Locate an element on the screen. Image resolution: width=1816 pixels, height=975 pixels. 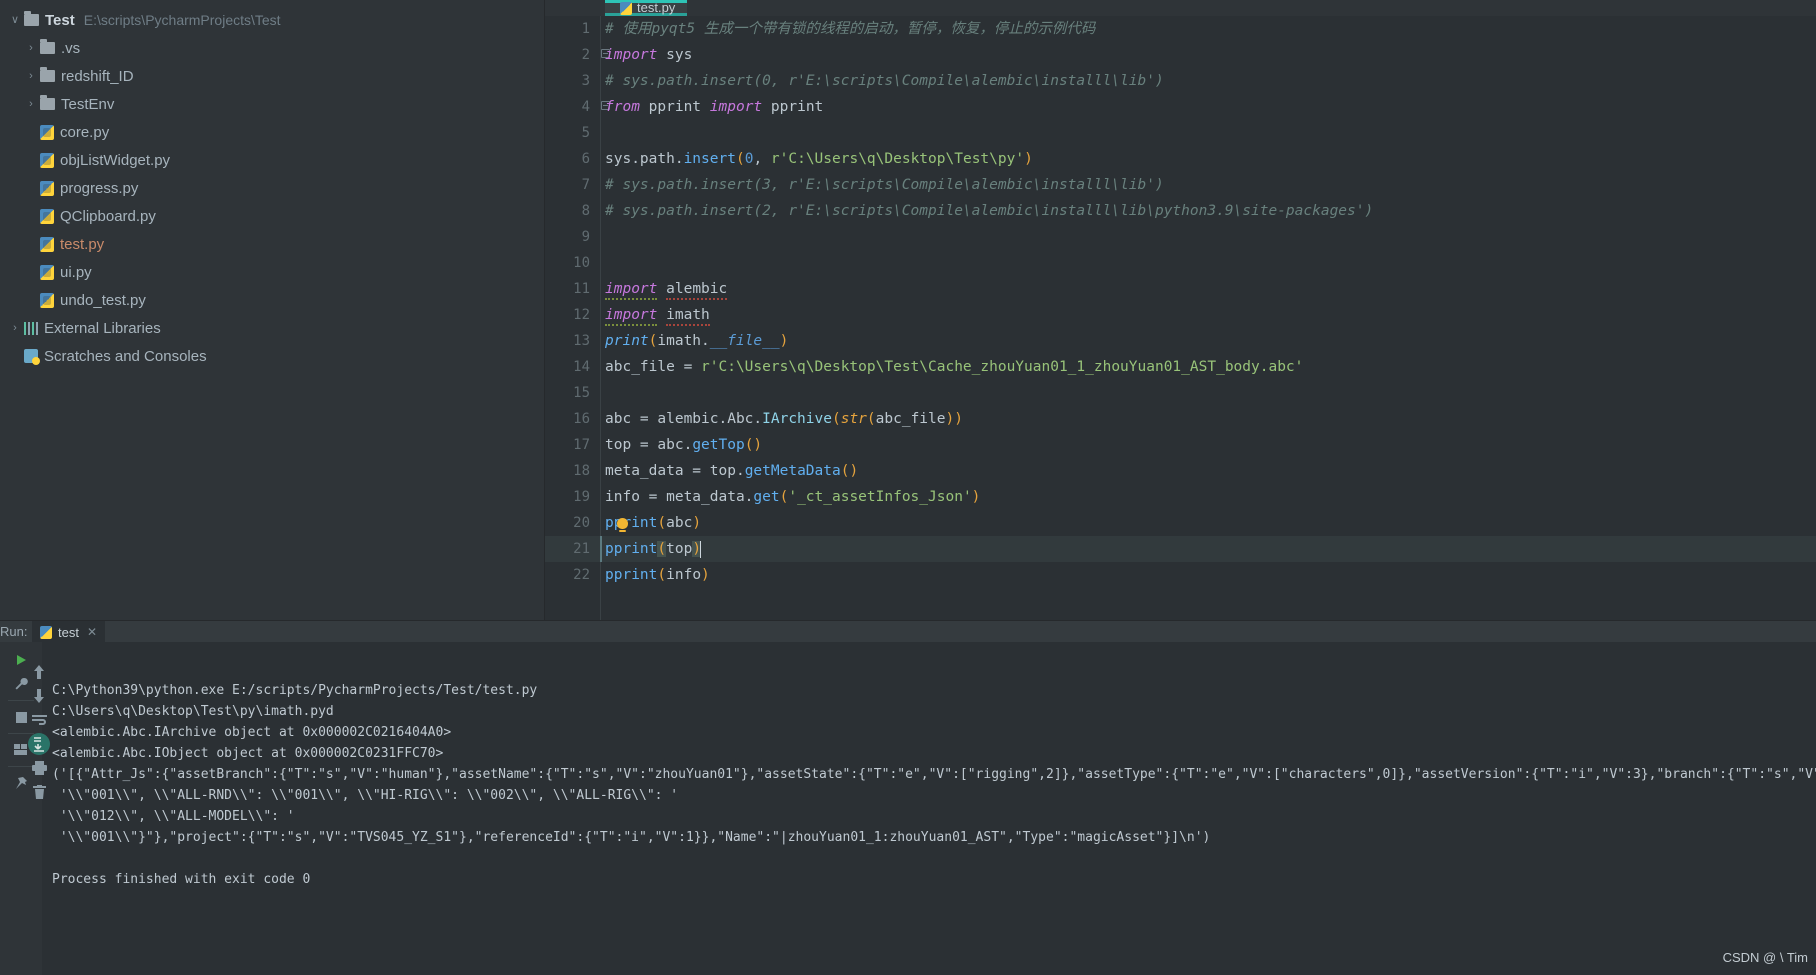
tree-item-label: Scratches and Consoles is located at coordinates (125, 356).